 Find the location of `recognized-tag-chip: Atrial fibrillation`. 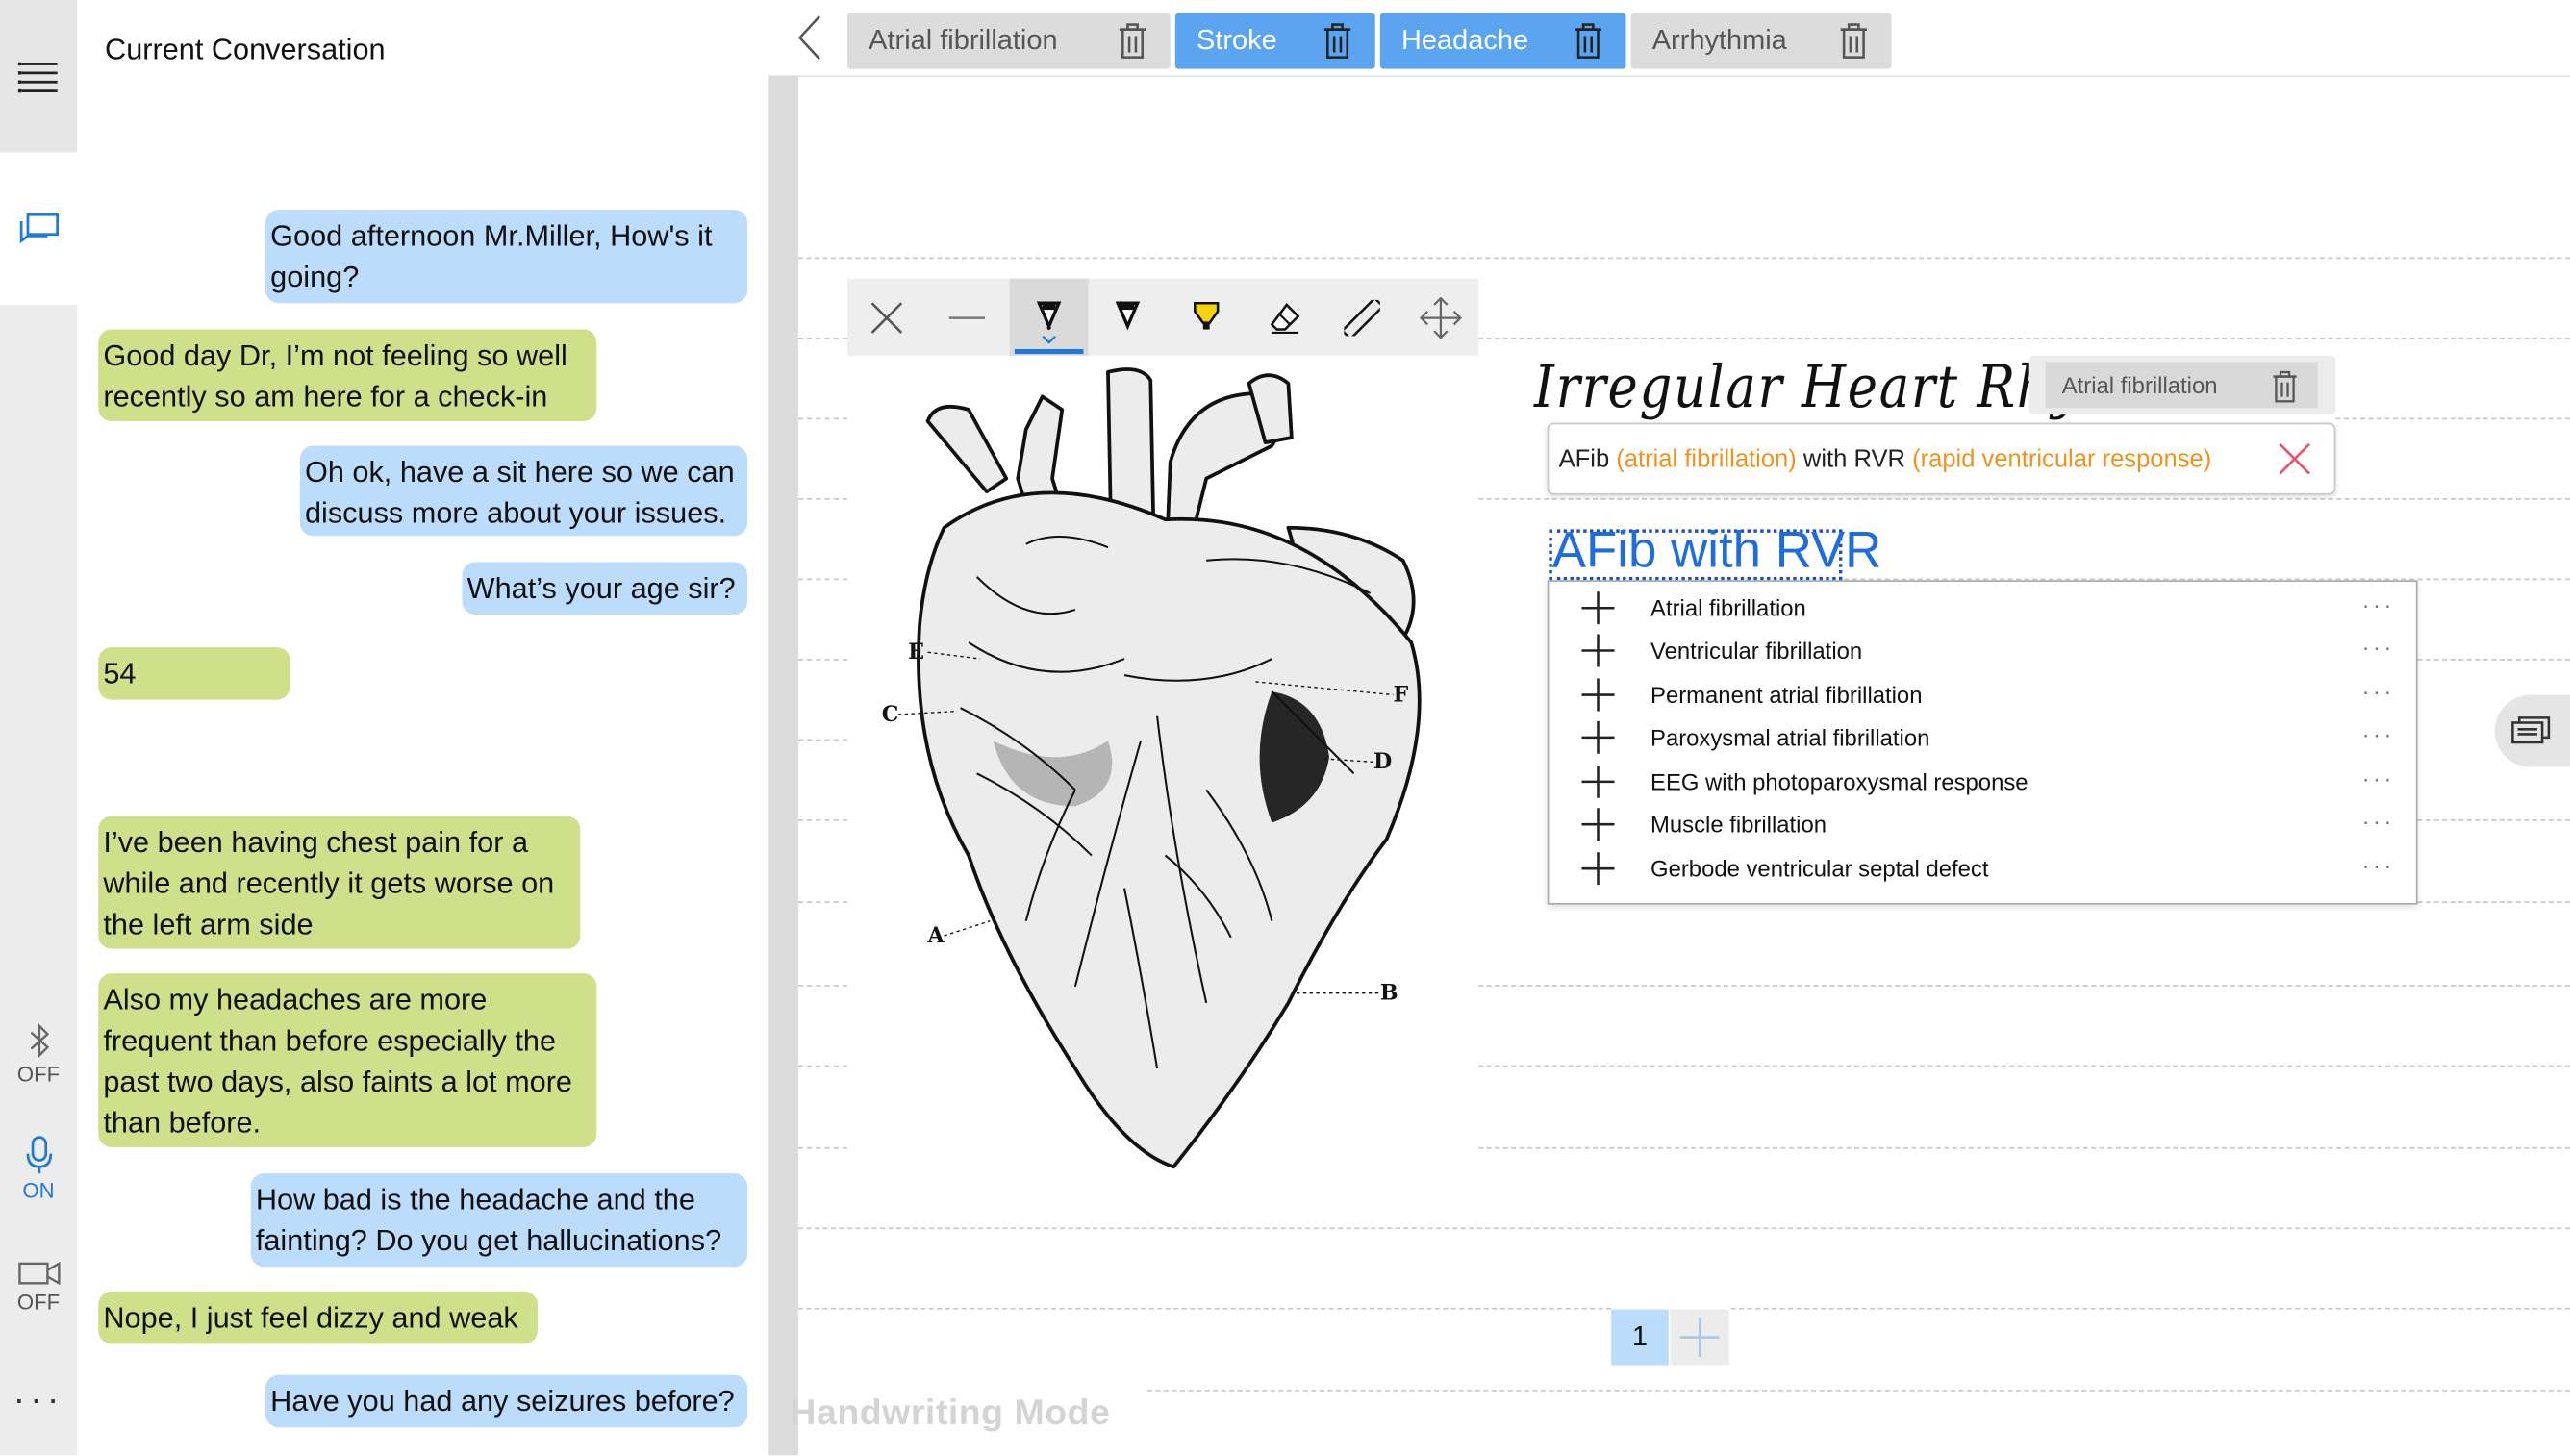

recognized-tag-chip: Atrial fibrillation is located at coordinates (2182, 385).